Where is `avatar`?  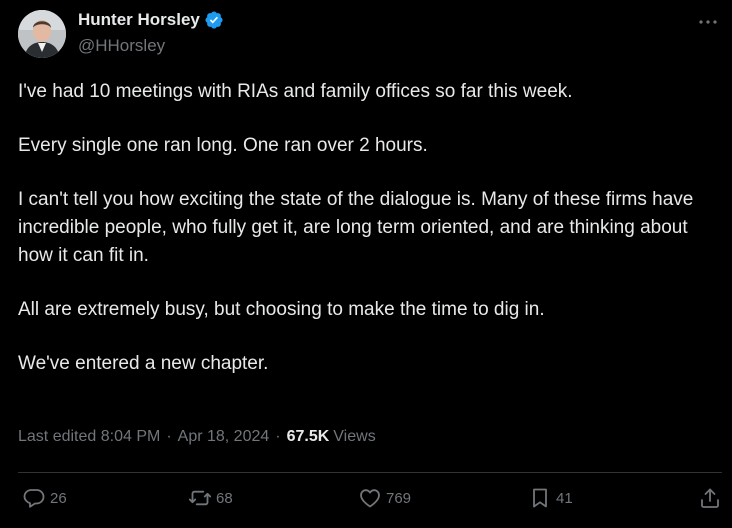
avatar is located at coordinates (42, 34).